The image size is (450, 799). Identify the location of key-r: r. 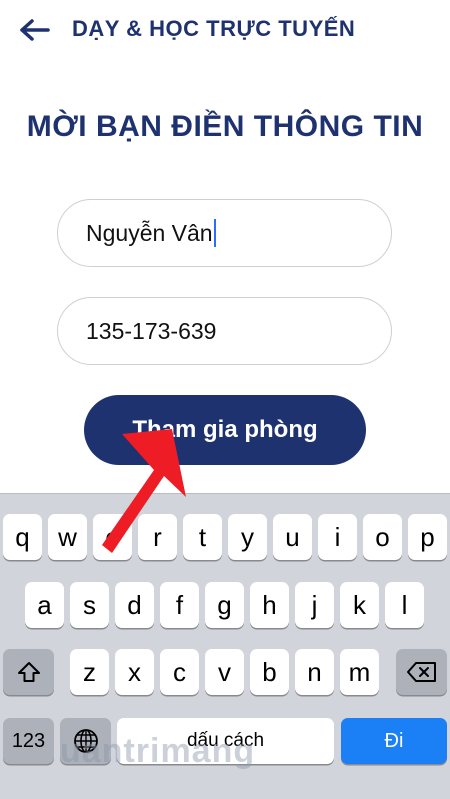
(157, 537).